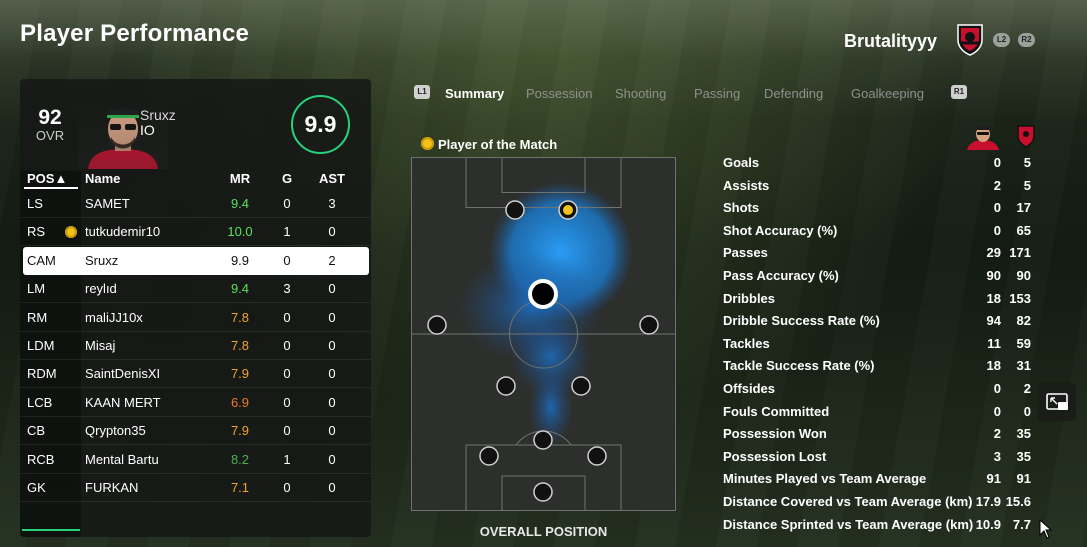 The width and height of the screenshot is (1087, 547). Describe the element at coordinates (41, 459) in the screenshot. I see `row-position: RCB` at that location.